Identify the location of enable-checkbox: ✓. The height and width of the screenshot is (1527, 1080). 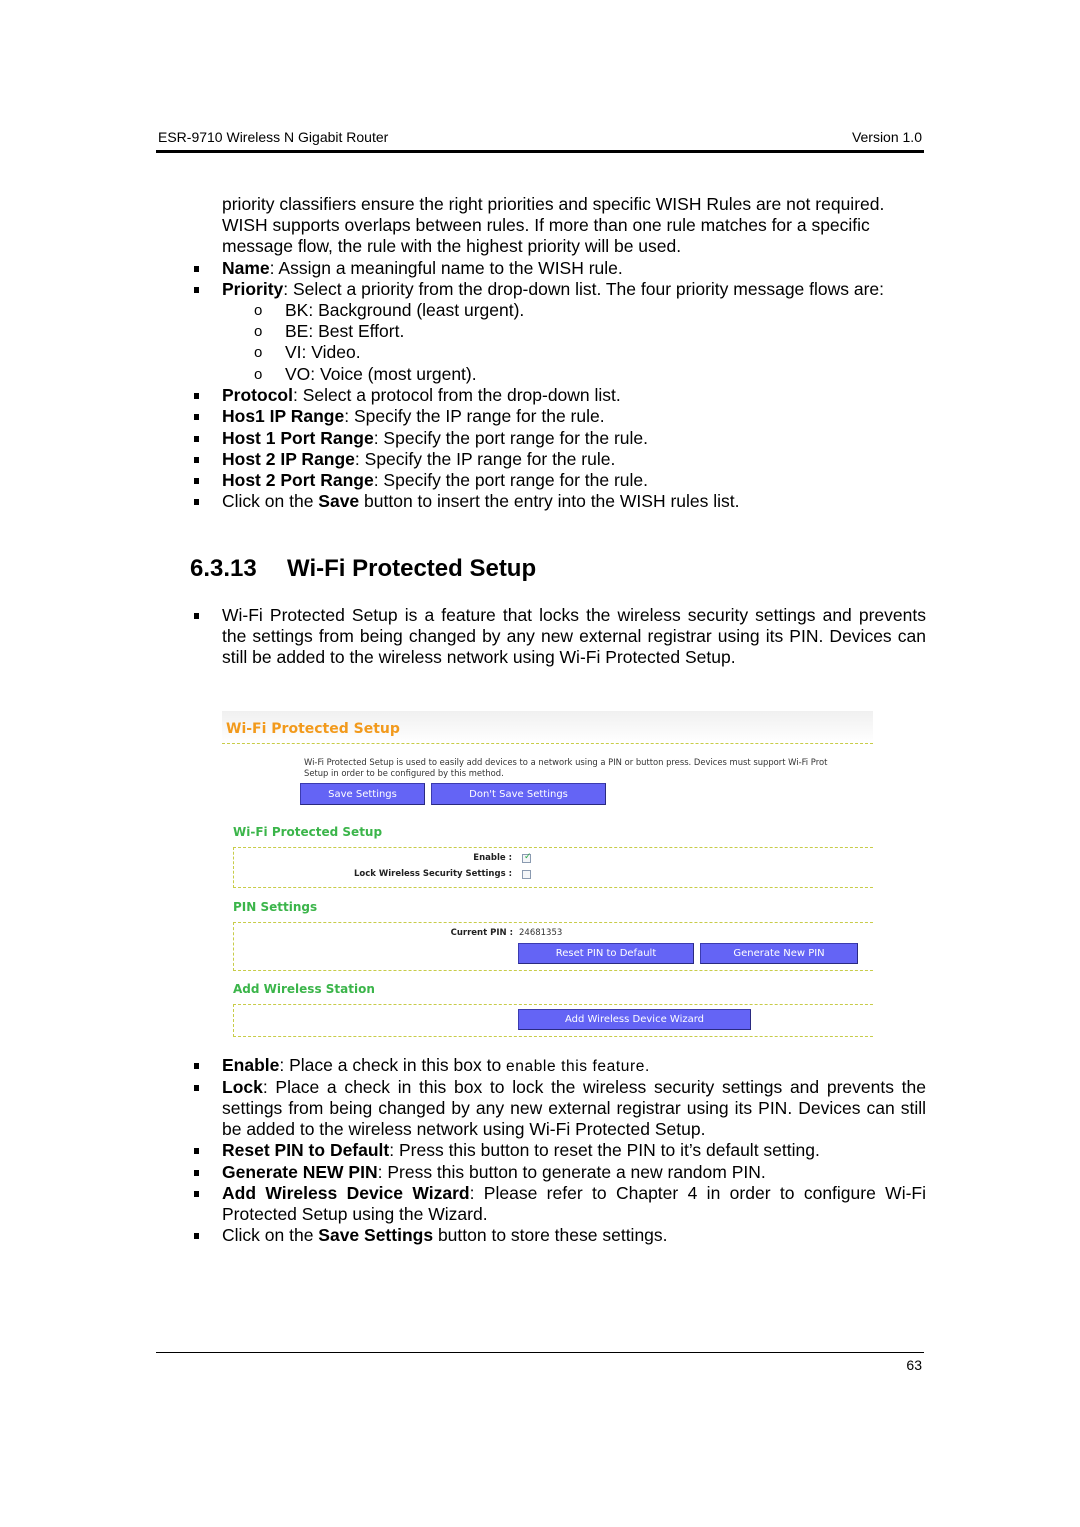
(527, 857).